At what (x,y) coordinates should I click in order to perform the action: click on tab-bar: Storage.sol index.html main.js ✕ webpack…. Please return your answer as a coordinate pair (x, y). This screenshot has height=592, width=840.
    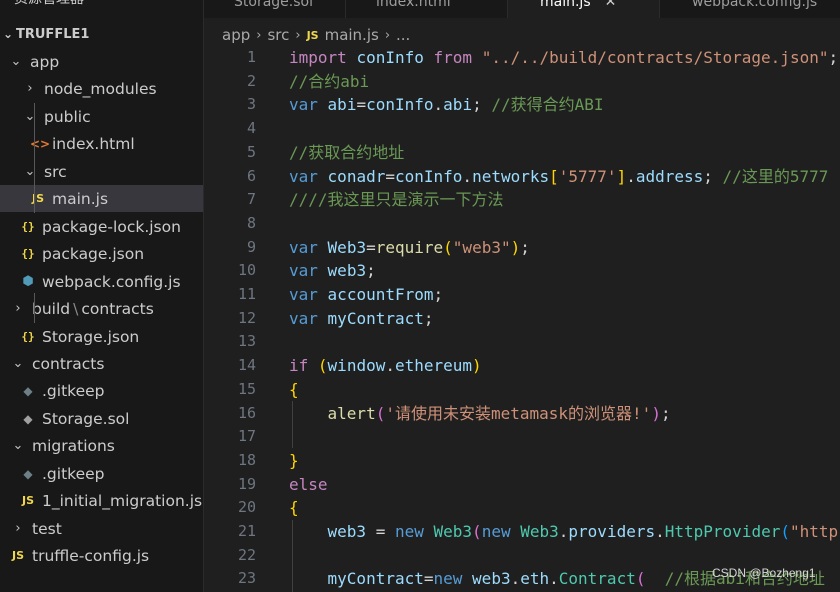
    Looking at the image, I should click on (522, 9).